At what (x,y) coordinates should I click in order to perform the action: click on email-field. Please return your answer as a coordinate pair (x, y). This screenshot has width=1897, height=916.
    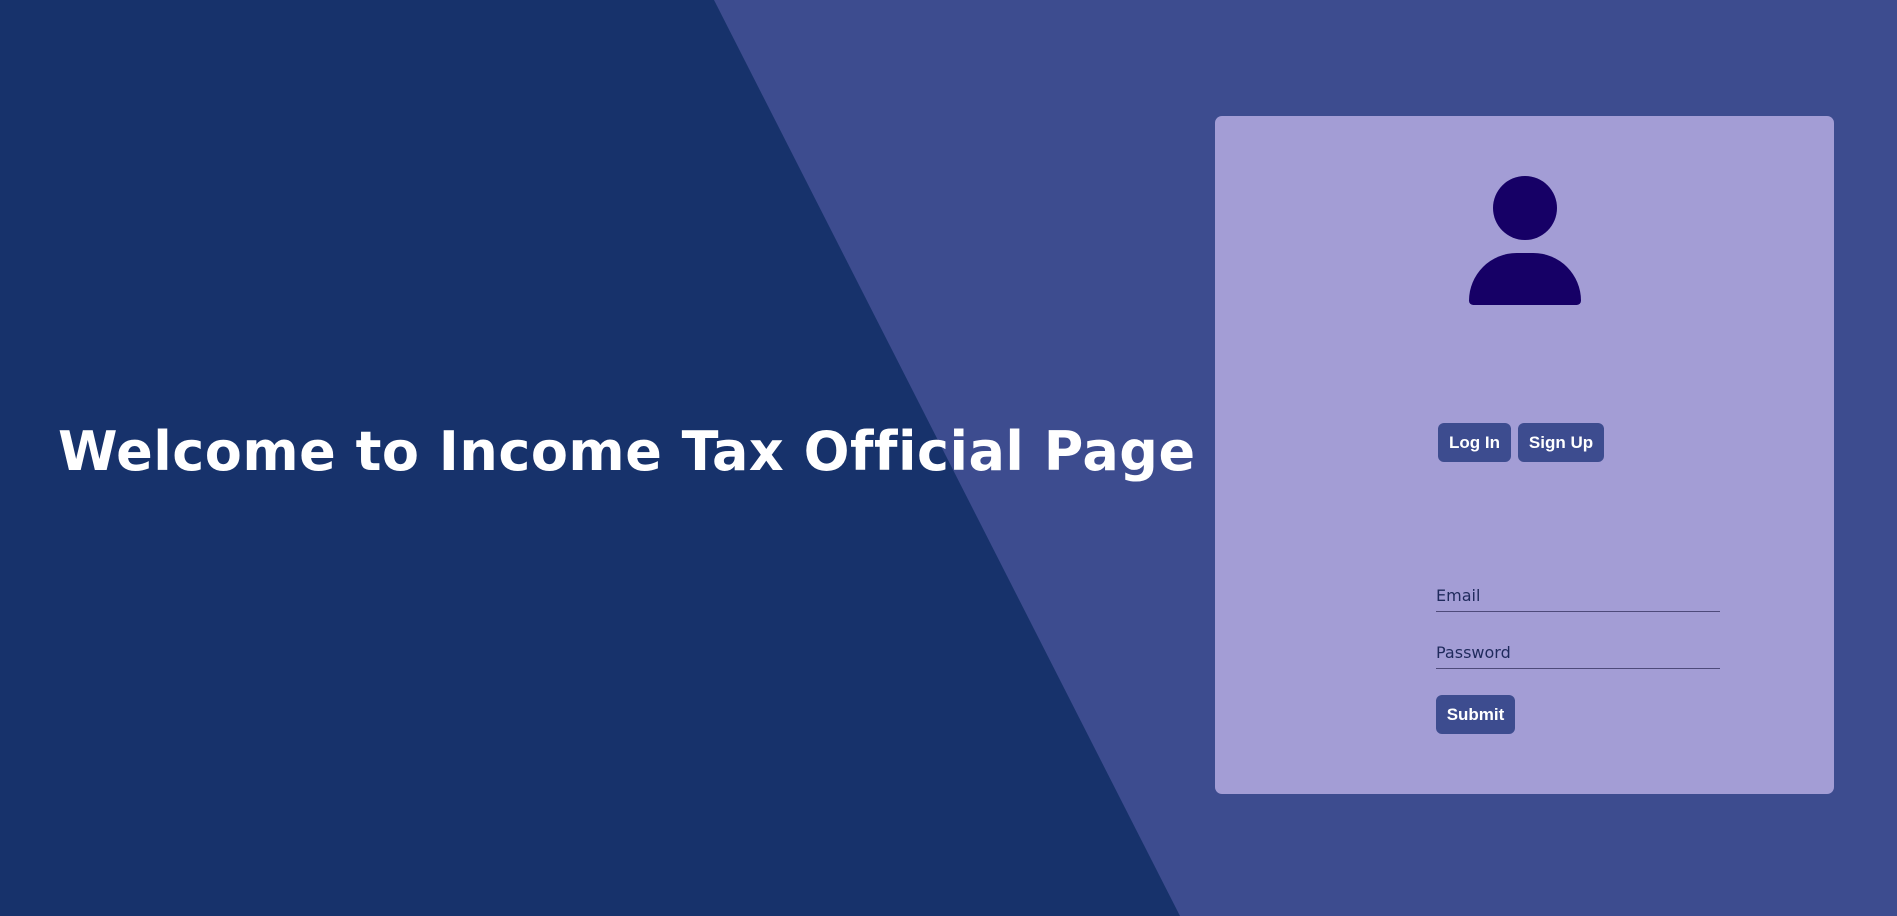
    Looking at the image, I should click on (1578, 595).